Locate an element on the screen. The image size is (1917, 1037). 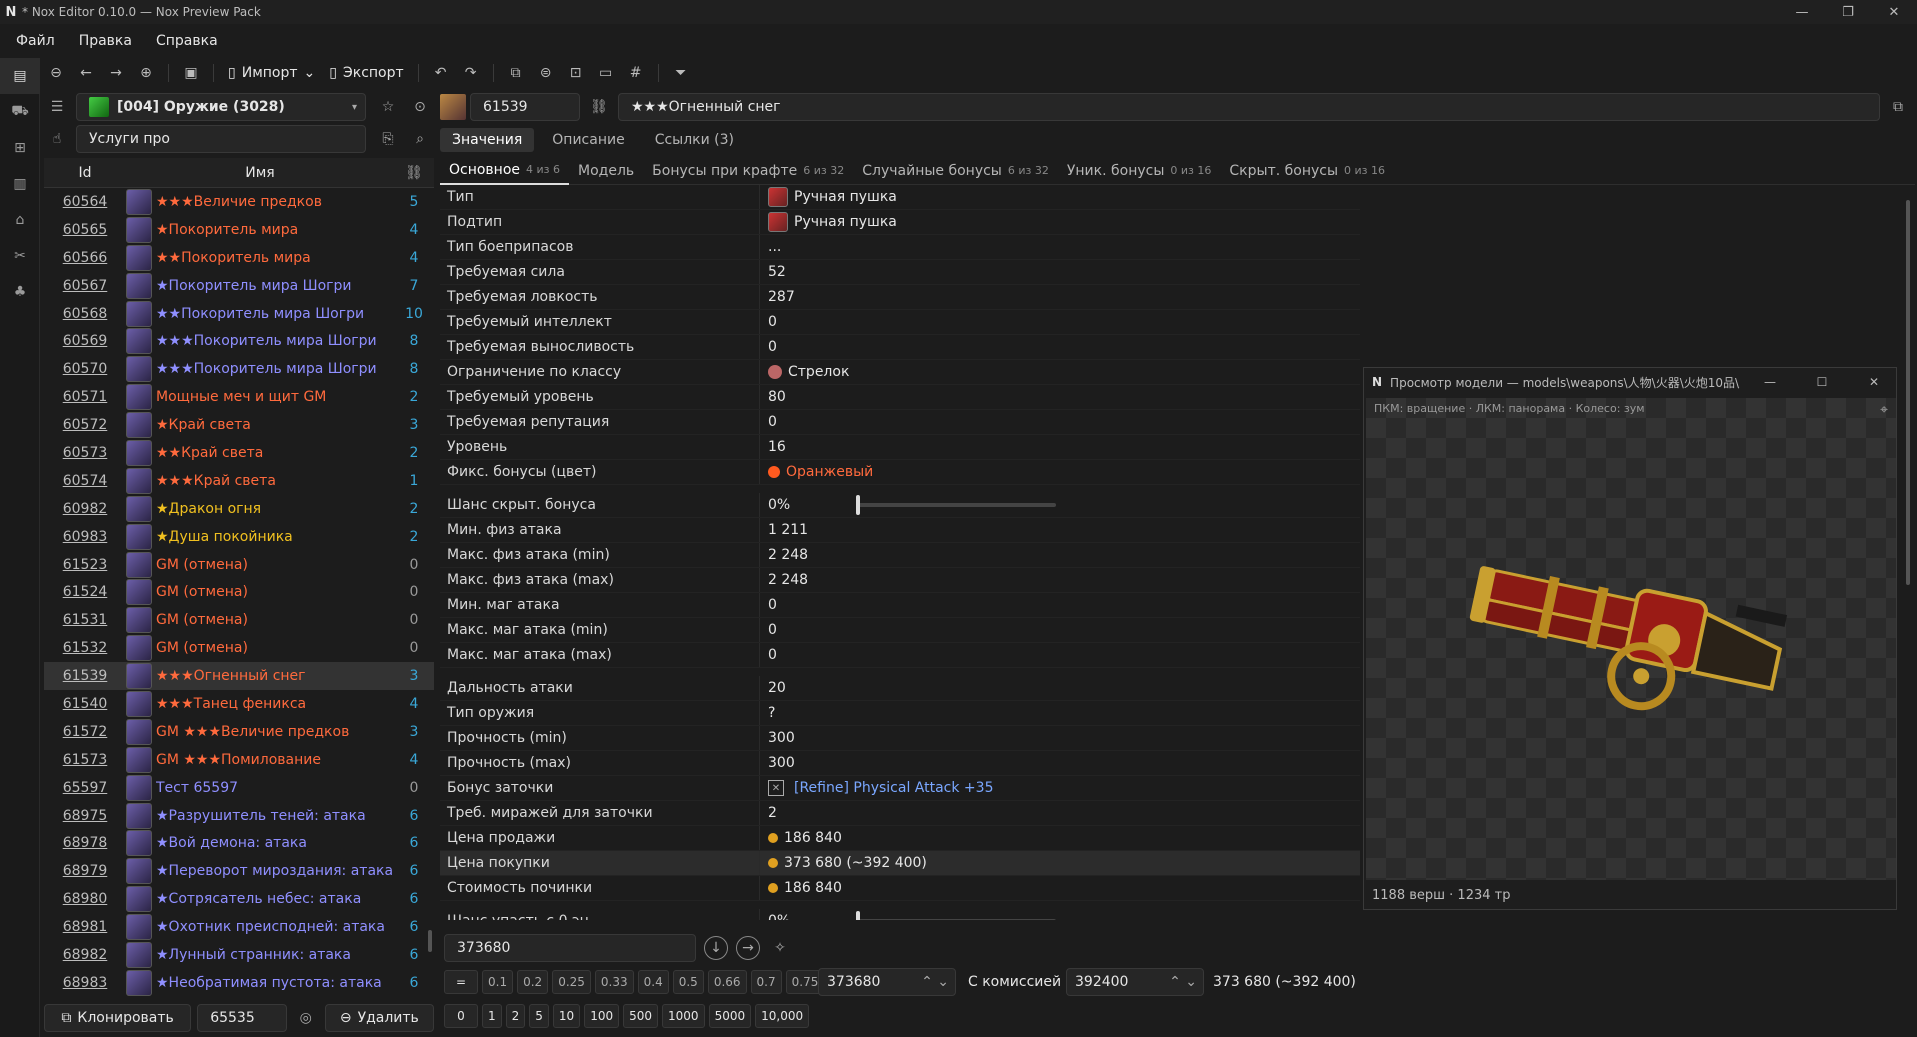
item-id: 60564 is located at coordinates (85, 202).